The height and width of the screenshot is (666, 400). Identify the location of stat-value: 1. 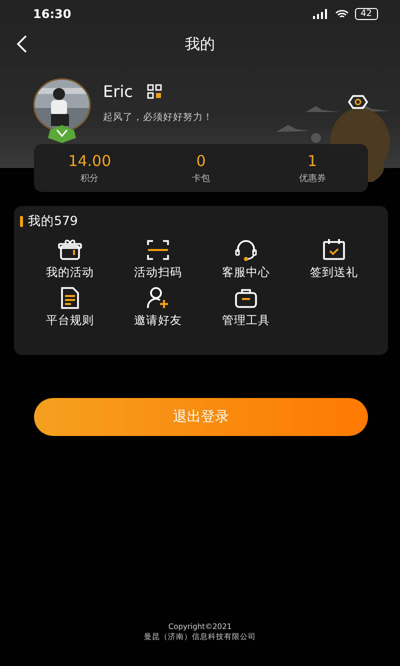
(312, 161).